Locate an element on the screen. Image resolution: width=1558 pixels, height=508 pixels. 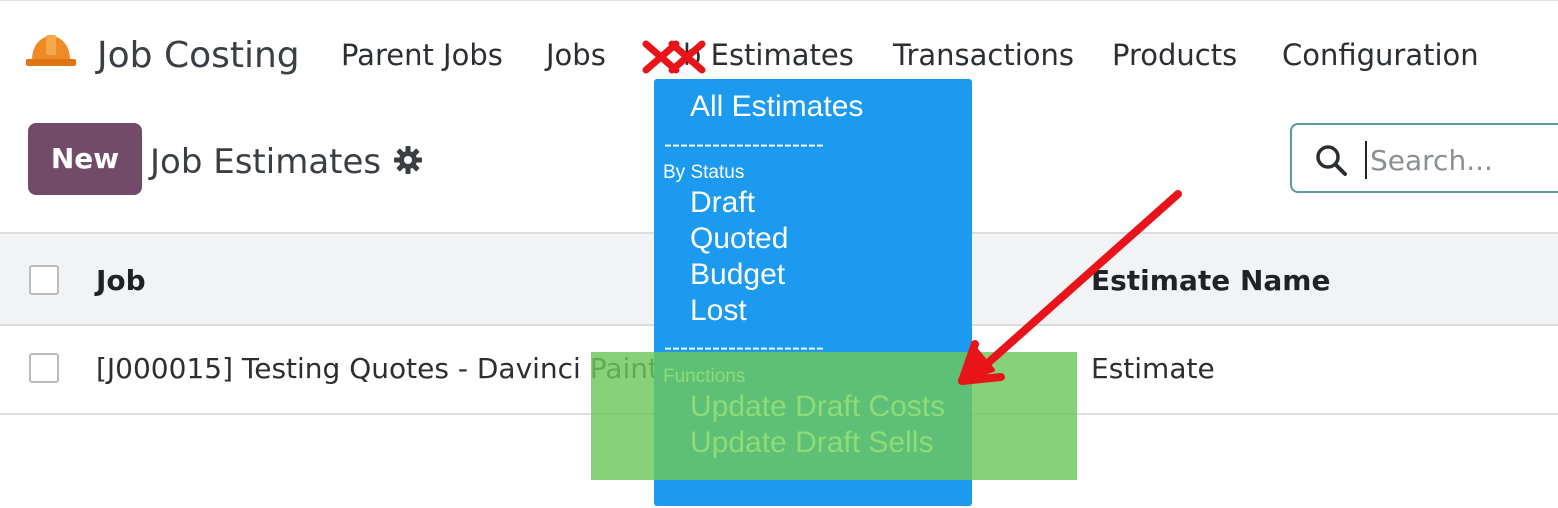
column-header-estimate-name: Estimate Name is located at coordinates (1210, 281).